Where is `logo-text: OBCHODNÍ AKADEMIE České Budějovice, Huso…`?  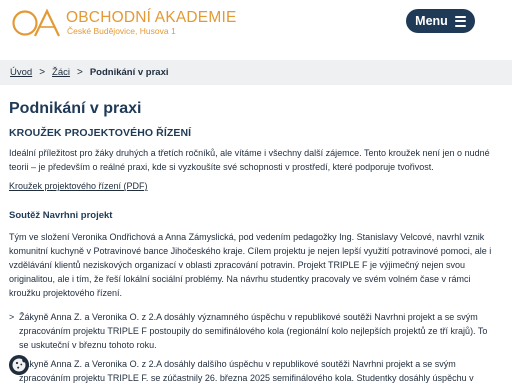 logo-text: OBCHODNÍ AKADEMIE České Budějovice, Huso… is located at coordinates (151, 22).